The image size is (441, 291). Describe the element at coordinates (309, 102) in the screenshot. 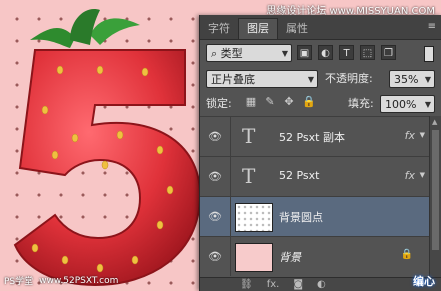

I see `lock-all-icon: 🔒` at that location.